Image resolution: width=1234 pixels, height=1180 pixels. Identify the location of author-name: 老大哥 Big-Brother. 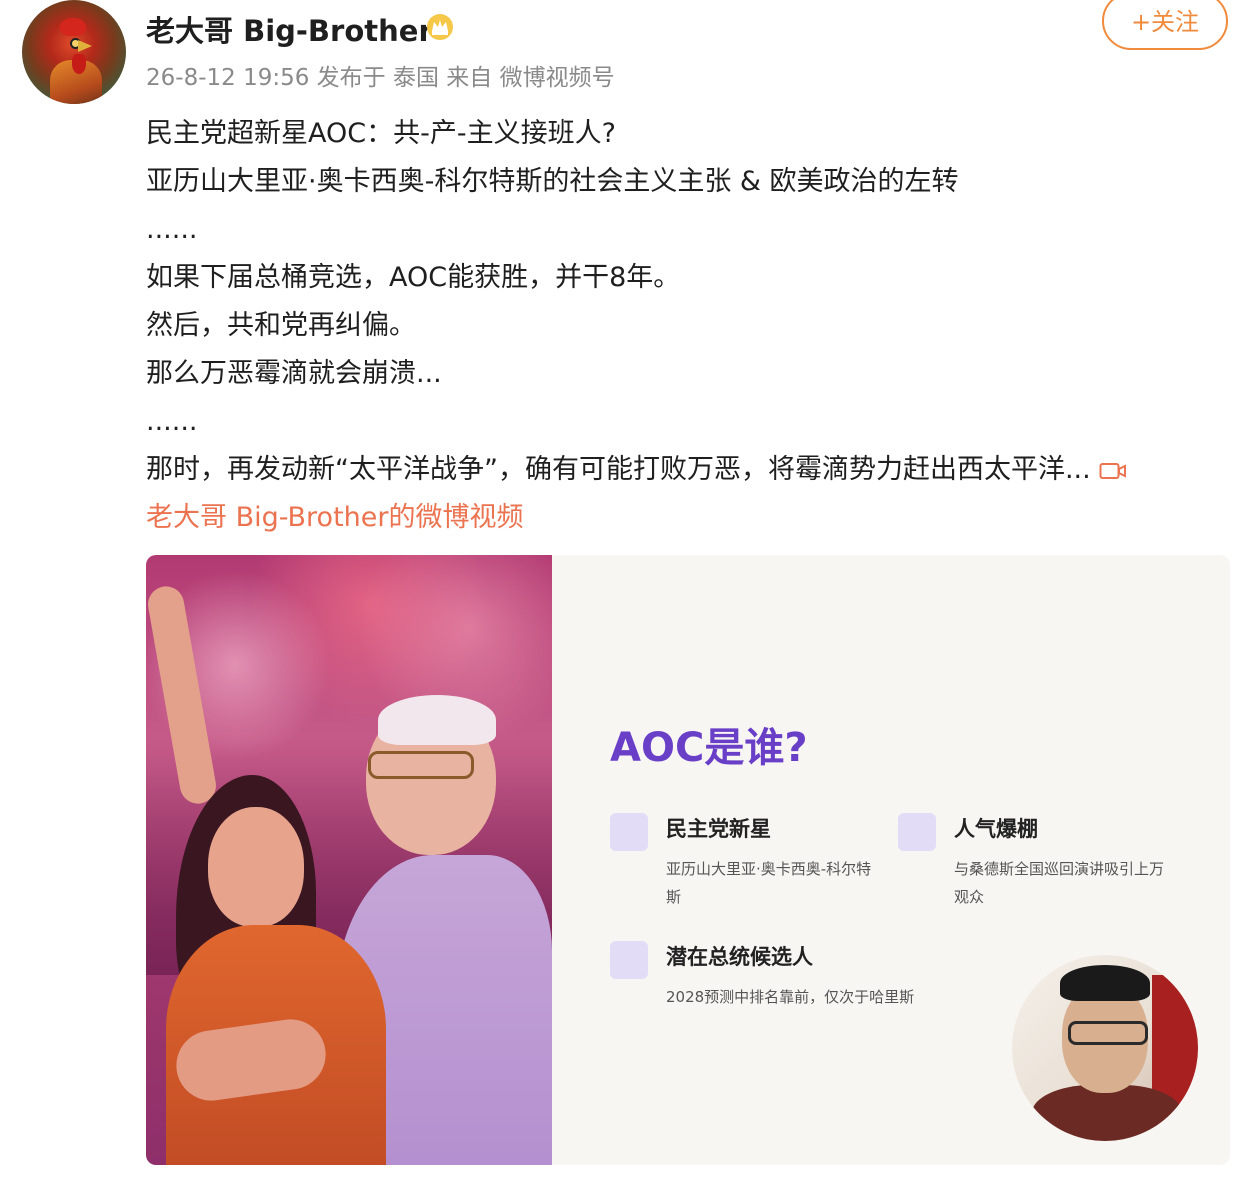
(289, 29).